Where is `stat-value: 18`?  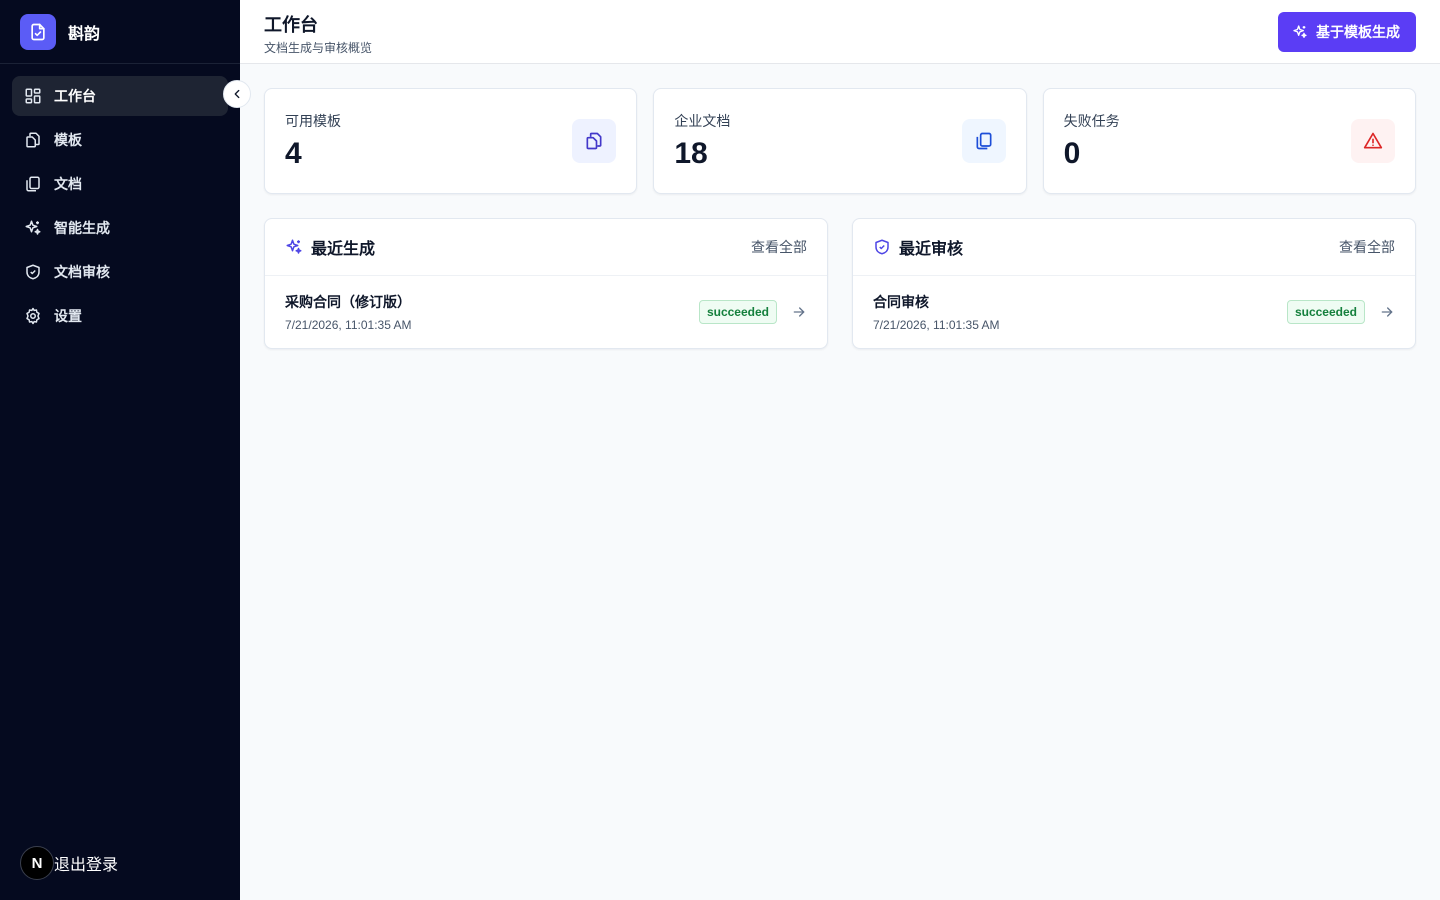
stat-value: 18 is located at coordinates (691, 153).